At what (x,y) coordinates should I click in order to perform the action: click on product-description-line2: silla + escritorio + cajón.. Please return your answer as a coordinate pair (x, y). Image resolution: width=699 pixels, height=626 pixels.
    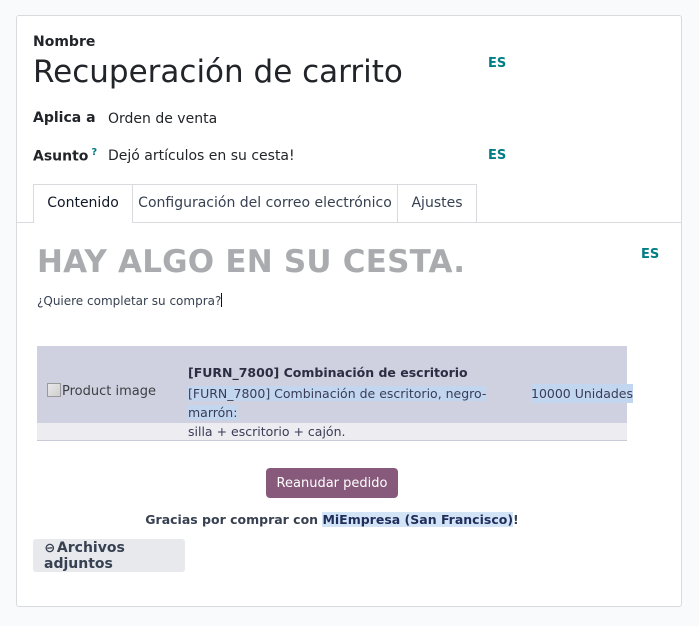
    Looking at the image, I should click on (267, 431).